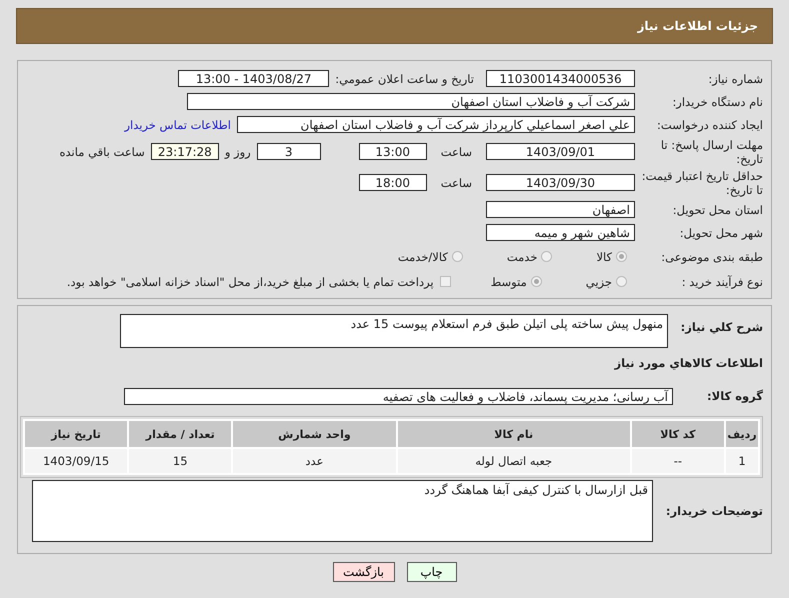 This screenshot has width=789, height=598. I want to click on print-button: چاپ, so click(431, 572).